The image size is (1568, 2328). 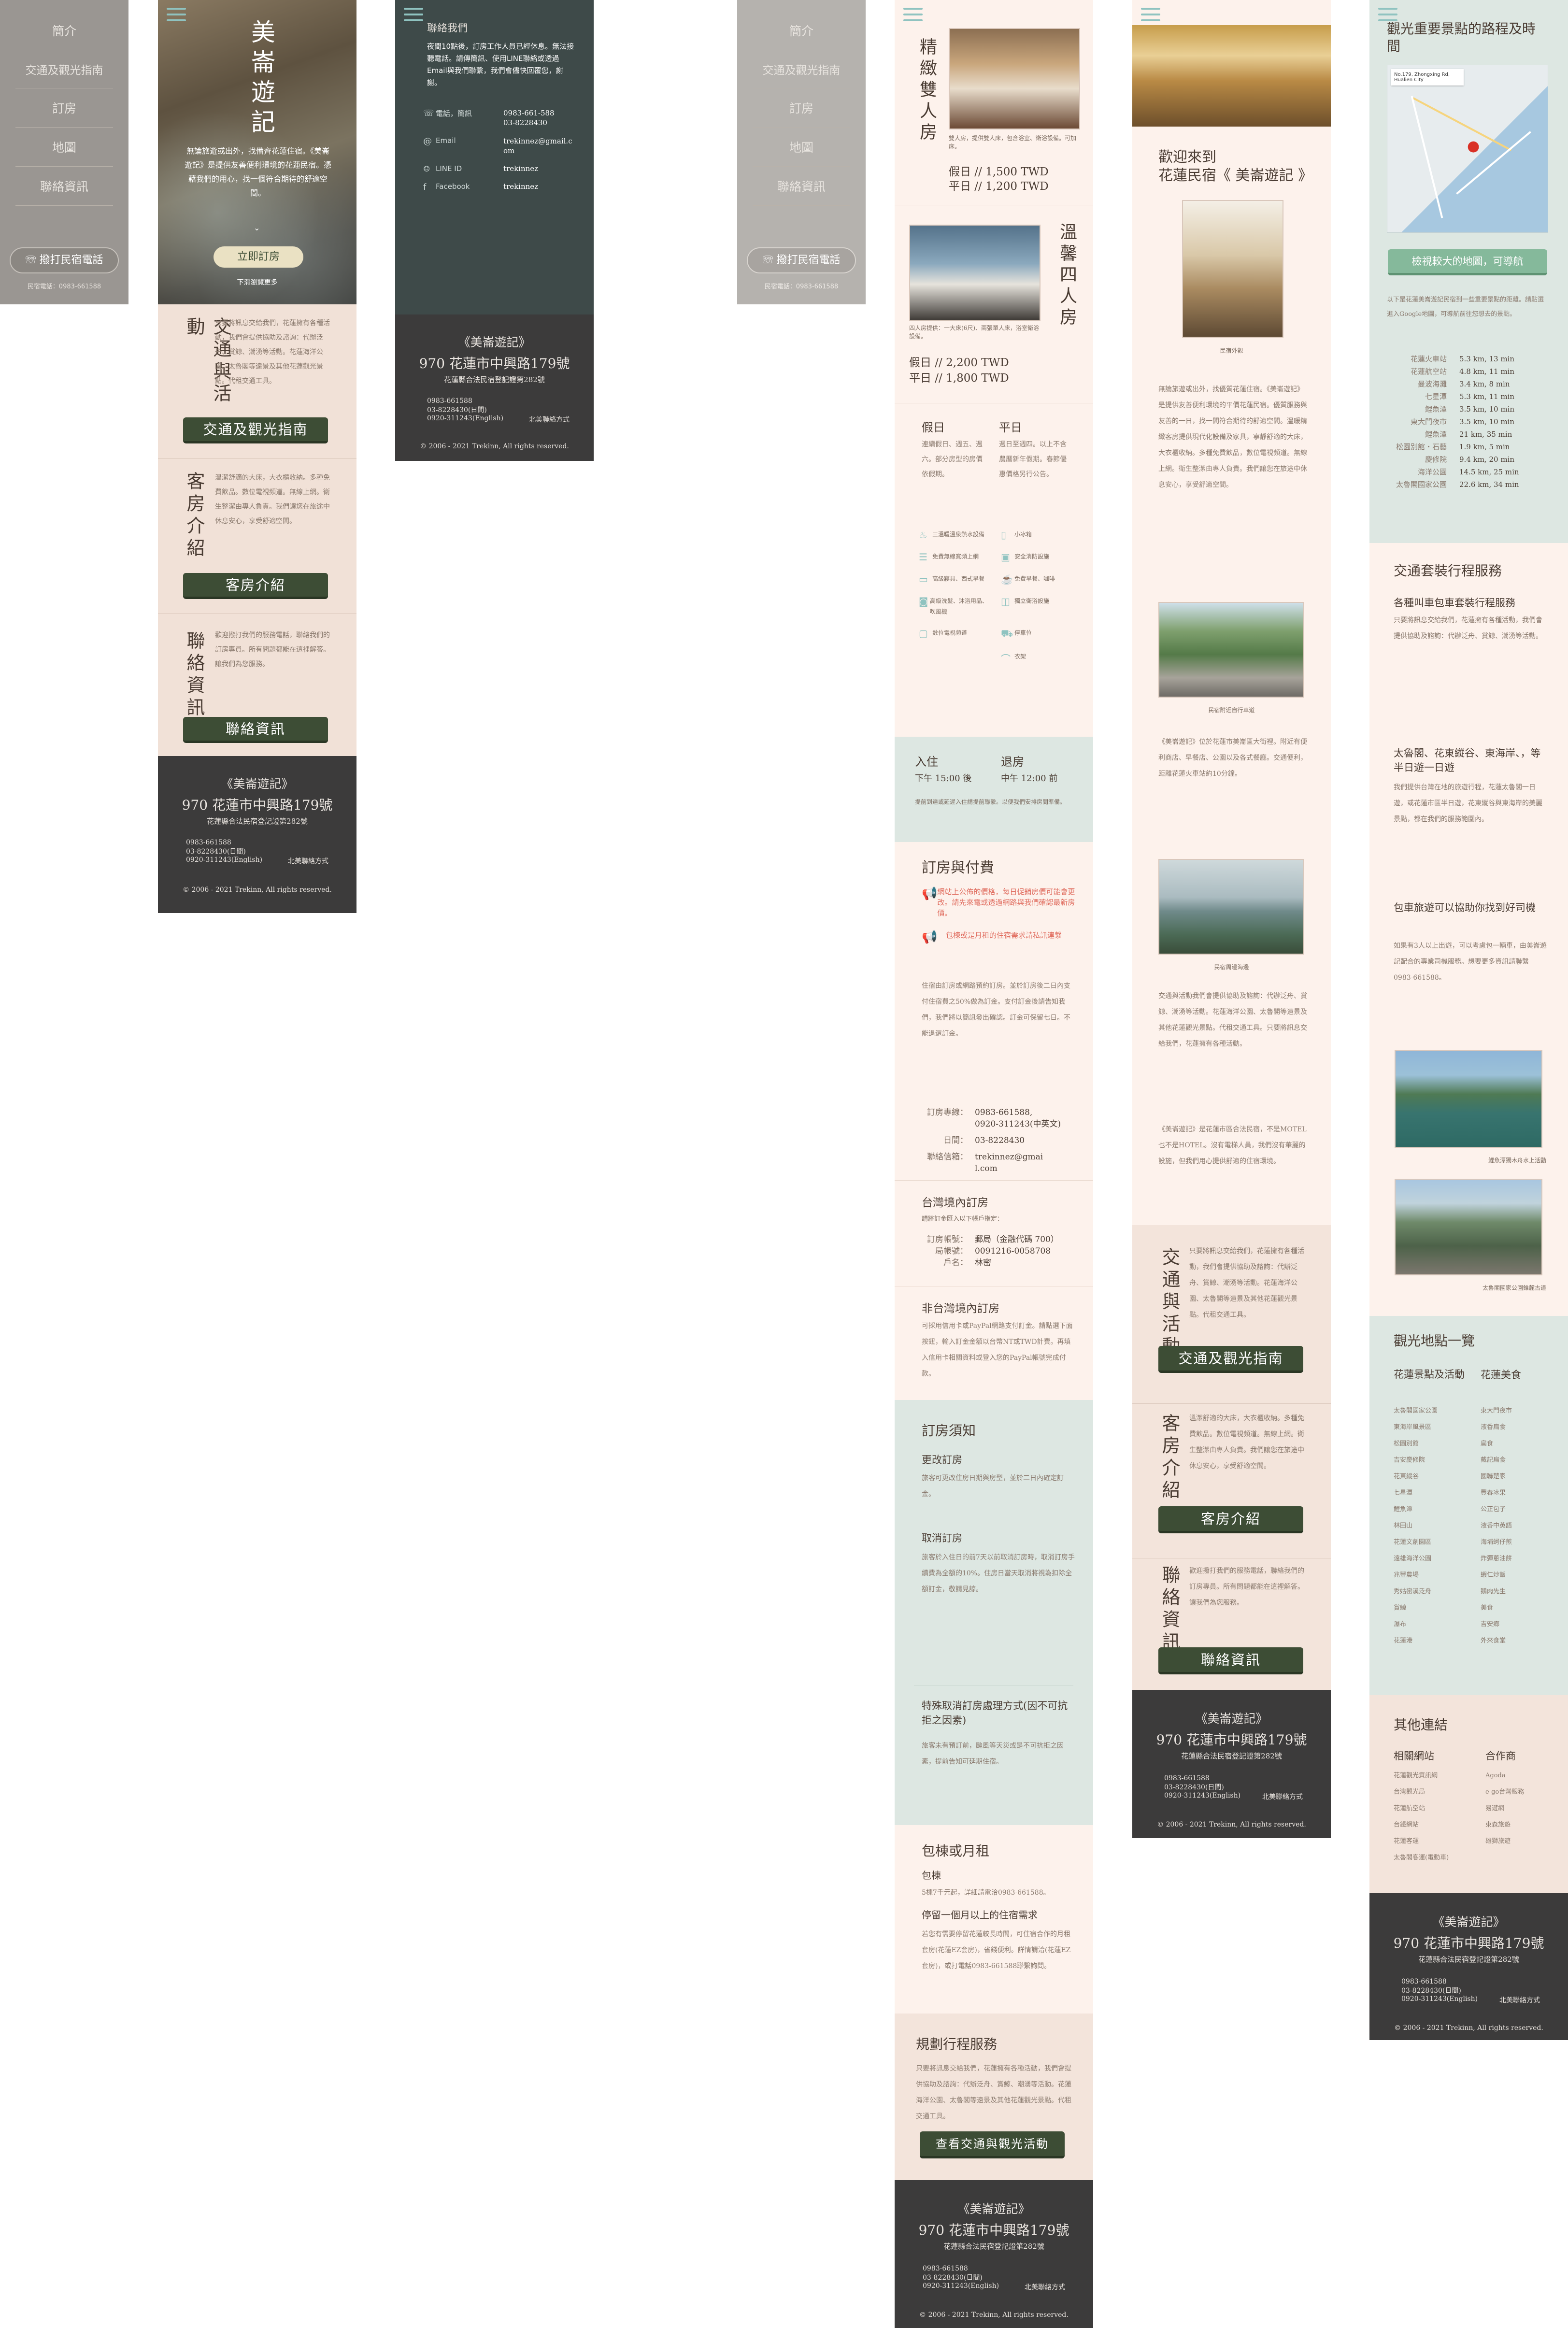 What do you see at coordinates (1519, 1510) in the screenshot?
I see `food-item: 公正包子` at bounding box center [1519, 1510].